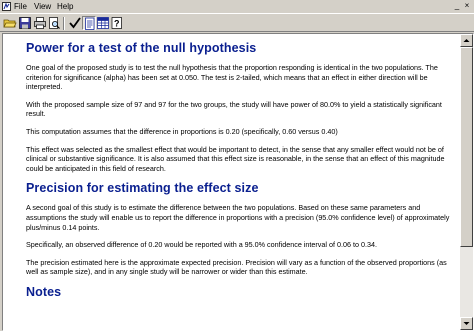 Image resolution: width=474 pixels, height=331 pixels. I want to click on save-disk-icon, so click(25, 23).